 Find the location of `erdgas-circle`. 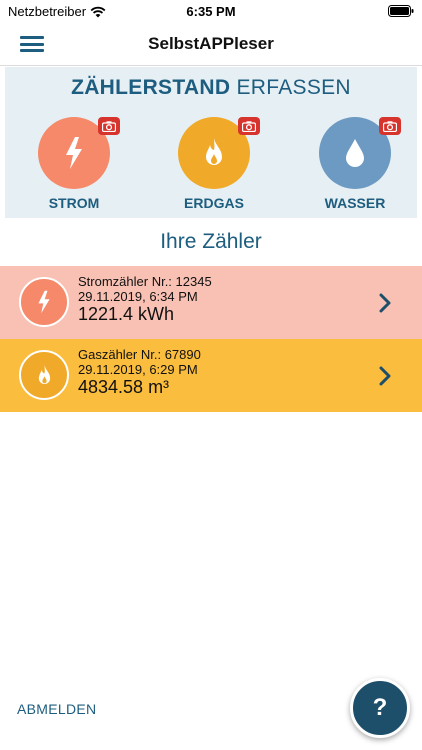

erdgas-circle is located at coordinates (219, 153).